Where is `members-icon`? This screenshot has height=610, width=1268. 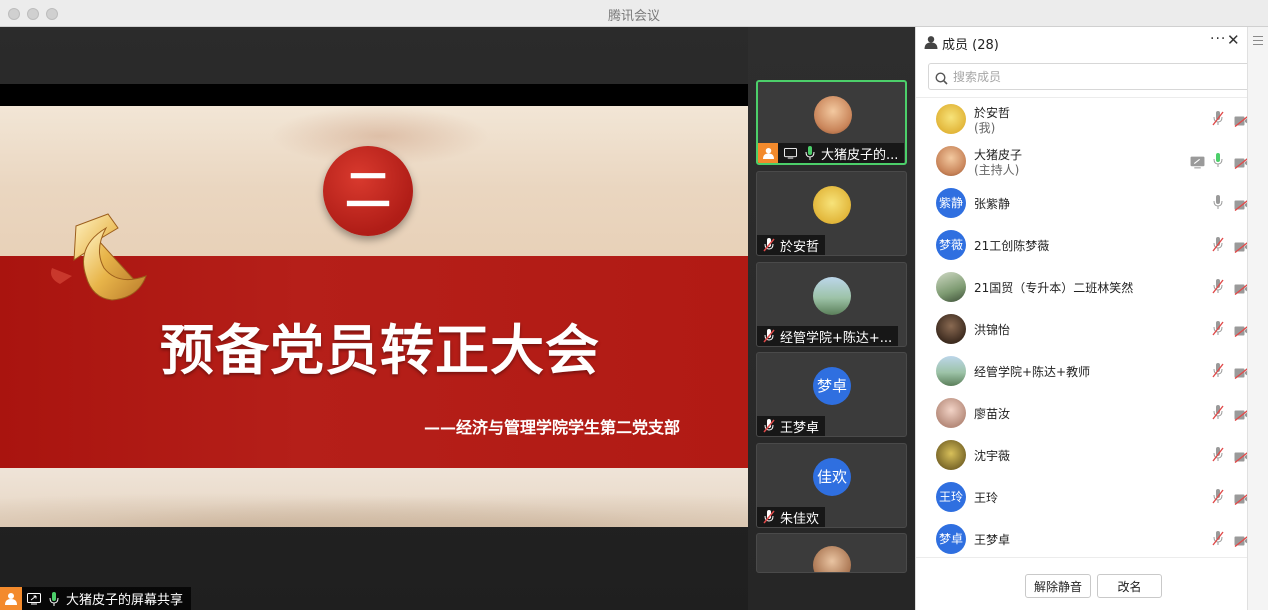
members-icon is located at coordinates (931, 43).